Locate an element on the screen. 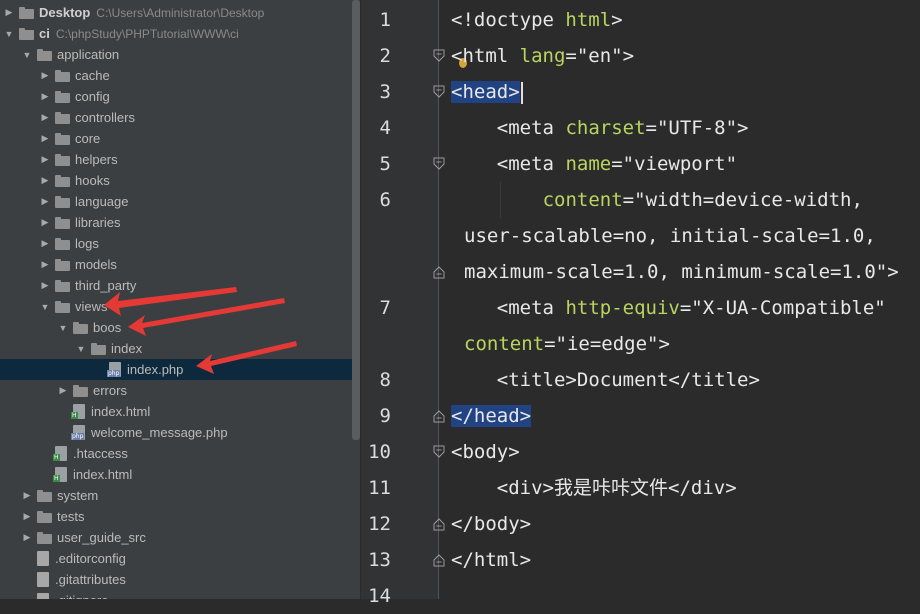  tree-item: ▶ cache is located at coordinates (180, 75).